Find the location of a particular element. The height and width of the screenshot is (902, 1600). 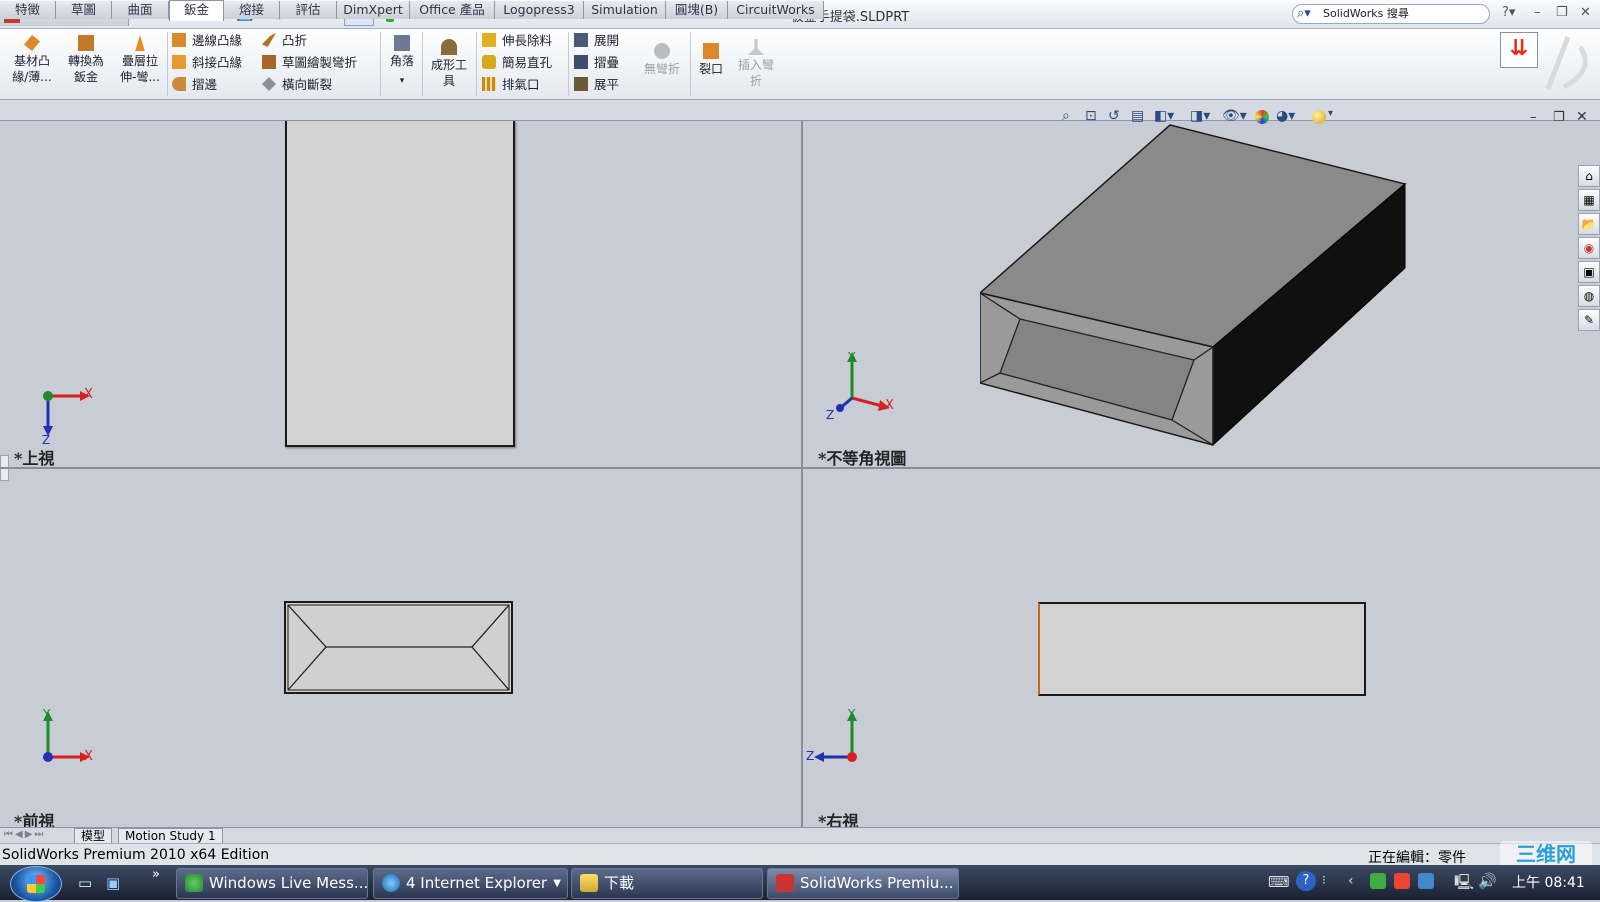

top-view-part is located at coordinates (400, 284).